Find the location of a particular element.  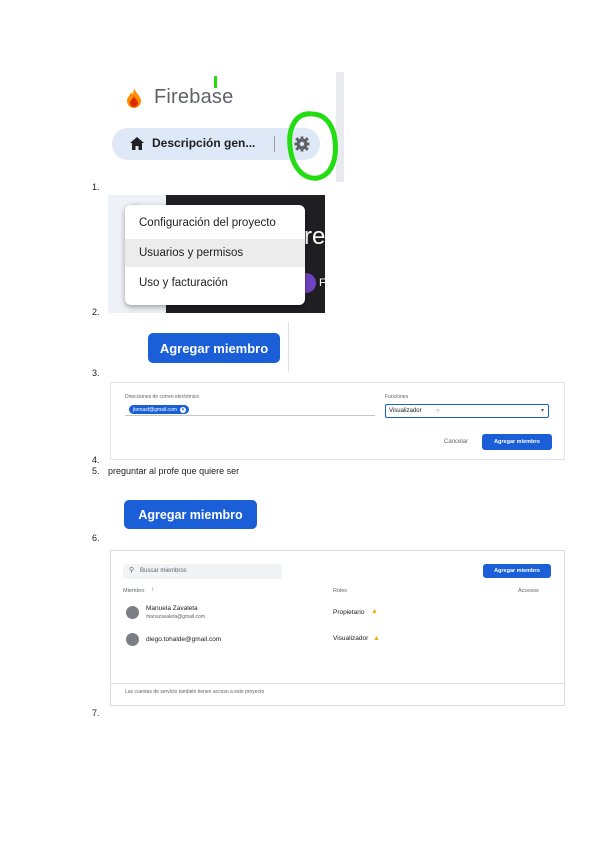

background-text: re is located at coordinates (315, 236).